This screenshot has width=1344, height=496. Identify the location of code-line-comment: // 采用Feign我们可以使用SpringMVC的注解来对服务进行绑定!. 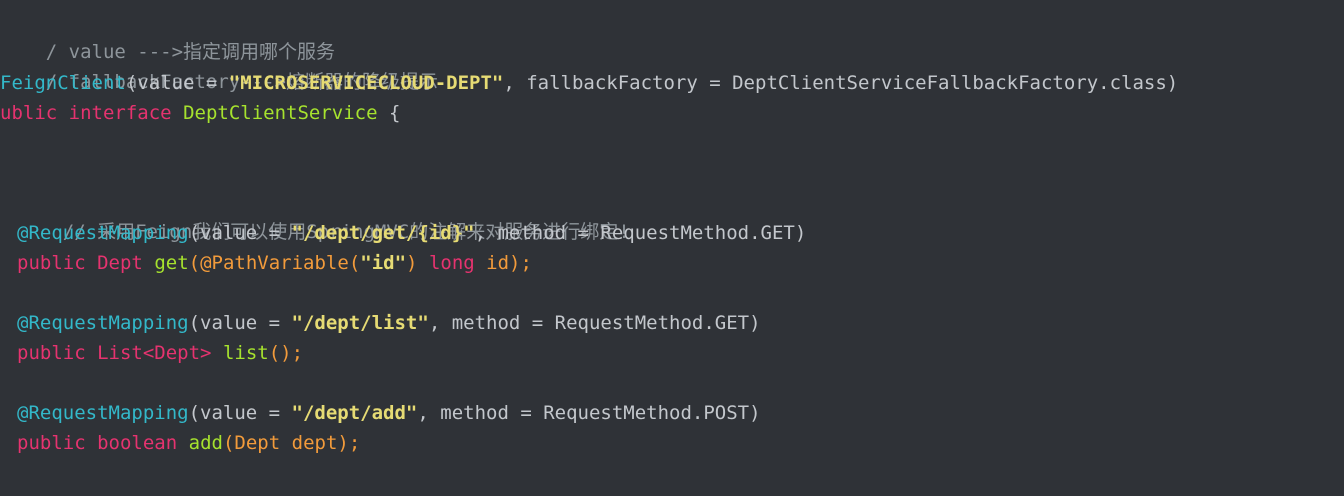
(315, 215).